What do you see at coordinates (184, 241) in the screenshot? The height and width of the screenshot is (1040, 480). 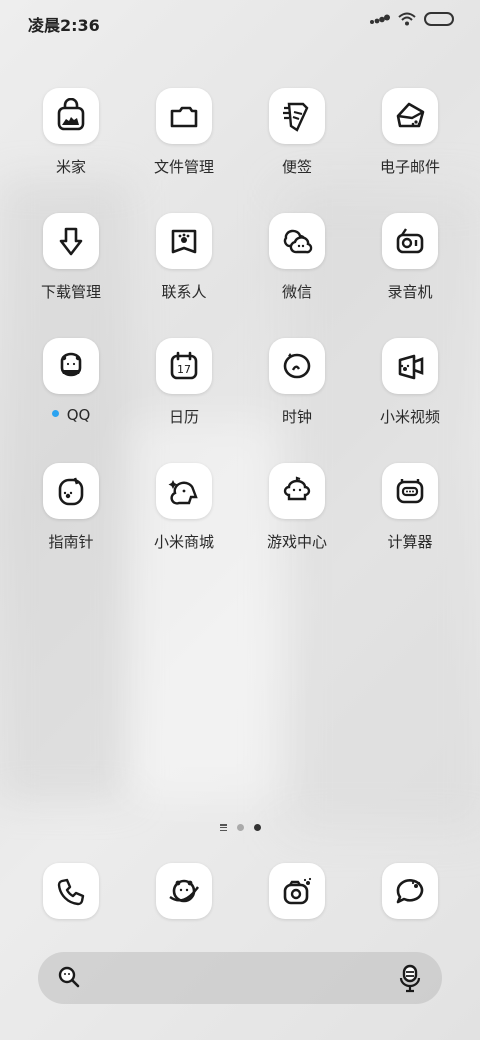 I see `contacts-icon` at bounding box center [184, 241].